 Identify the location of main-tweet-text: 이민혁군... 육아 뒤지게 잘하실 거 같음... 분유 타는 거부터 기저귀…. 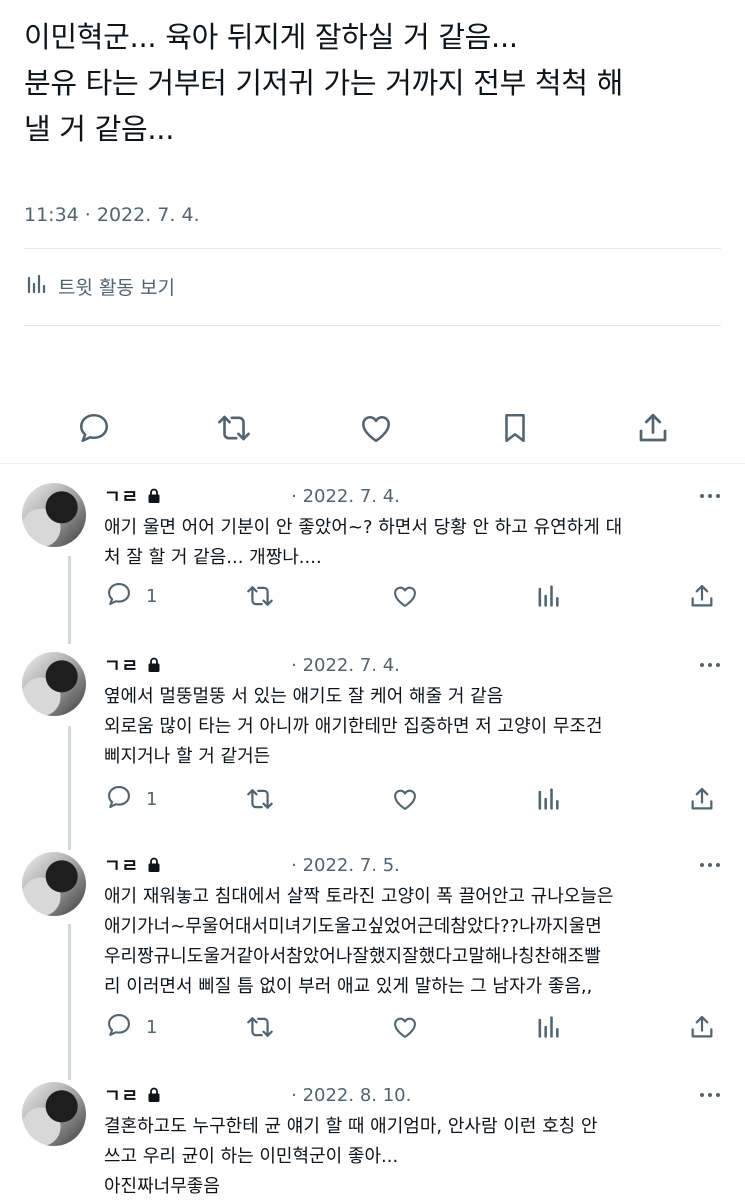
(374, 83).